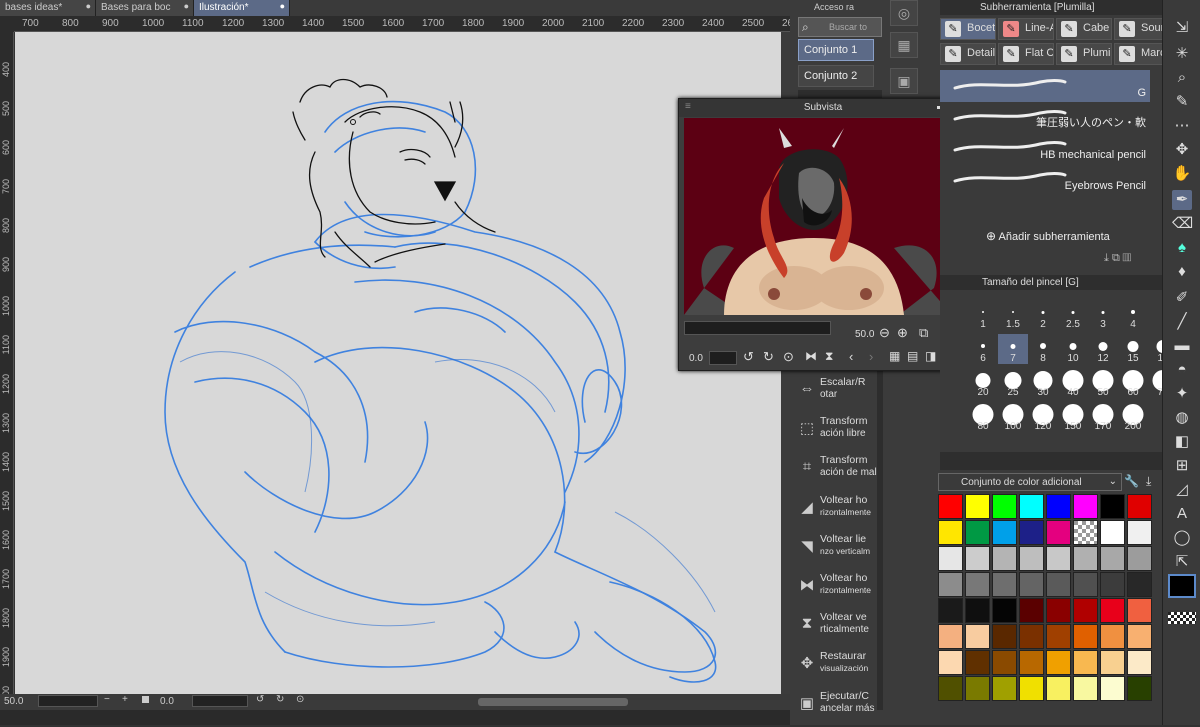 The height and width of the screenshot is (727, 1200). What do you see at coordinates (1030, 482) in the screenshot?
I see `color-set-dropdown: Conjunto de color adicional ⌄` at bounding box center [1030, 482].